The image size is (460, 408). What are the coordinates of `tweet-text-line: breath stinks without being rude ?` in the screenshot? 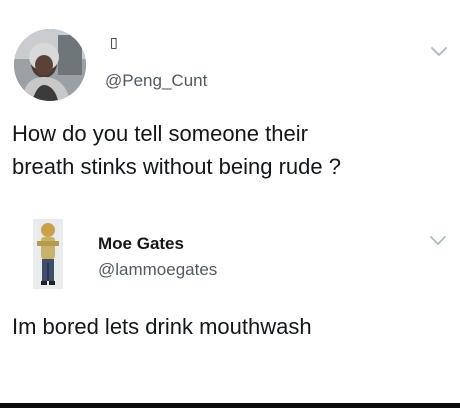 It's located at (176, 166).